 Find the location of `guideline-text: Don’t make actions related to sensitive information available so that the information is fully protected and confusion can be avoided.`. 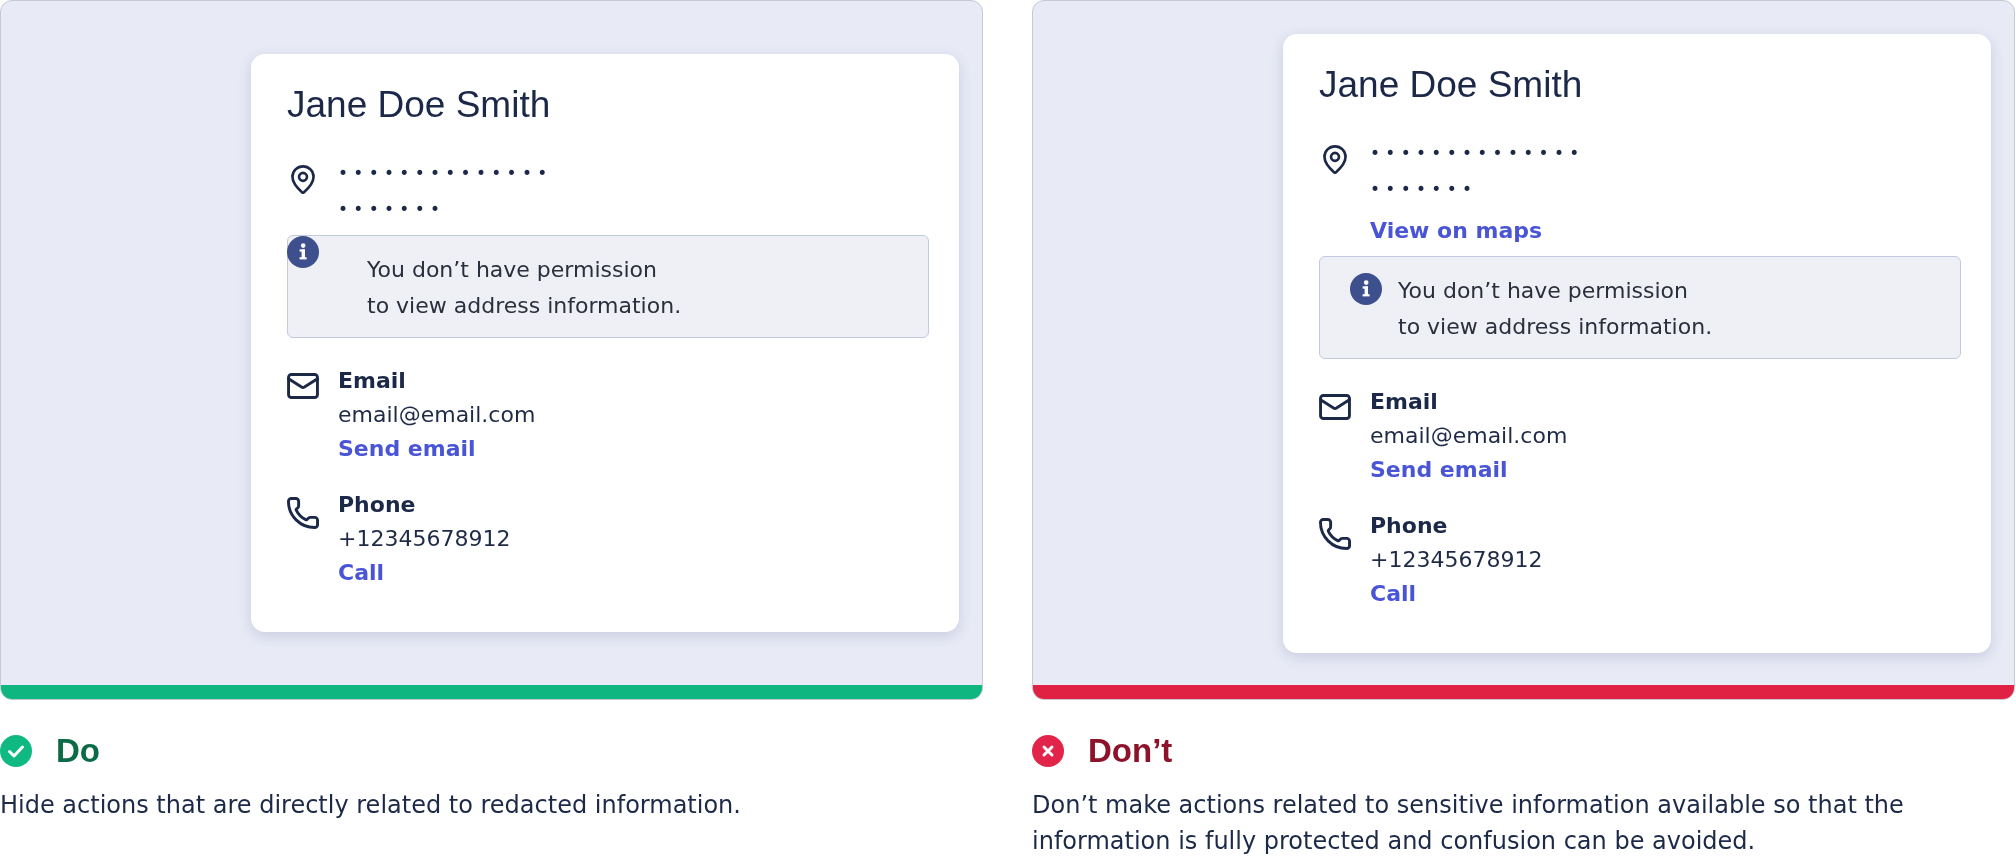

guideline-text: Don’t make actions related to sensitive information available so that the information is fully protected and confusion can be avoided. is located at coordinates (1468, 823).